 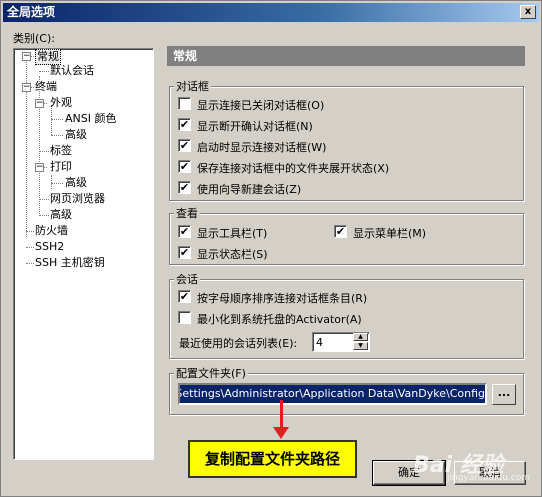 What do you see at coordinates (390, 233) in the screenshot?
I see `show-menubar-label: 显示菜单栏(M)` at bounding box center [390, 233].